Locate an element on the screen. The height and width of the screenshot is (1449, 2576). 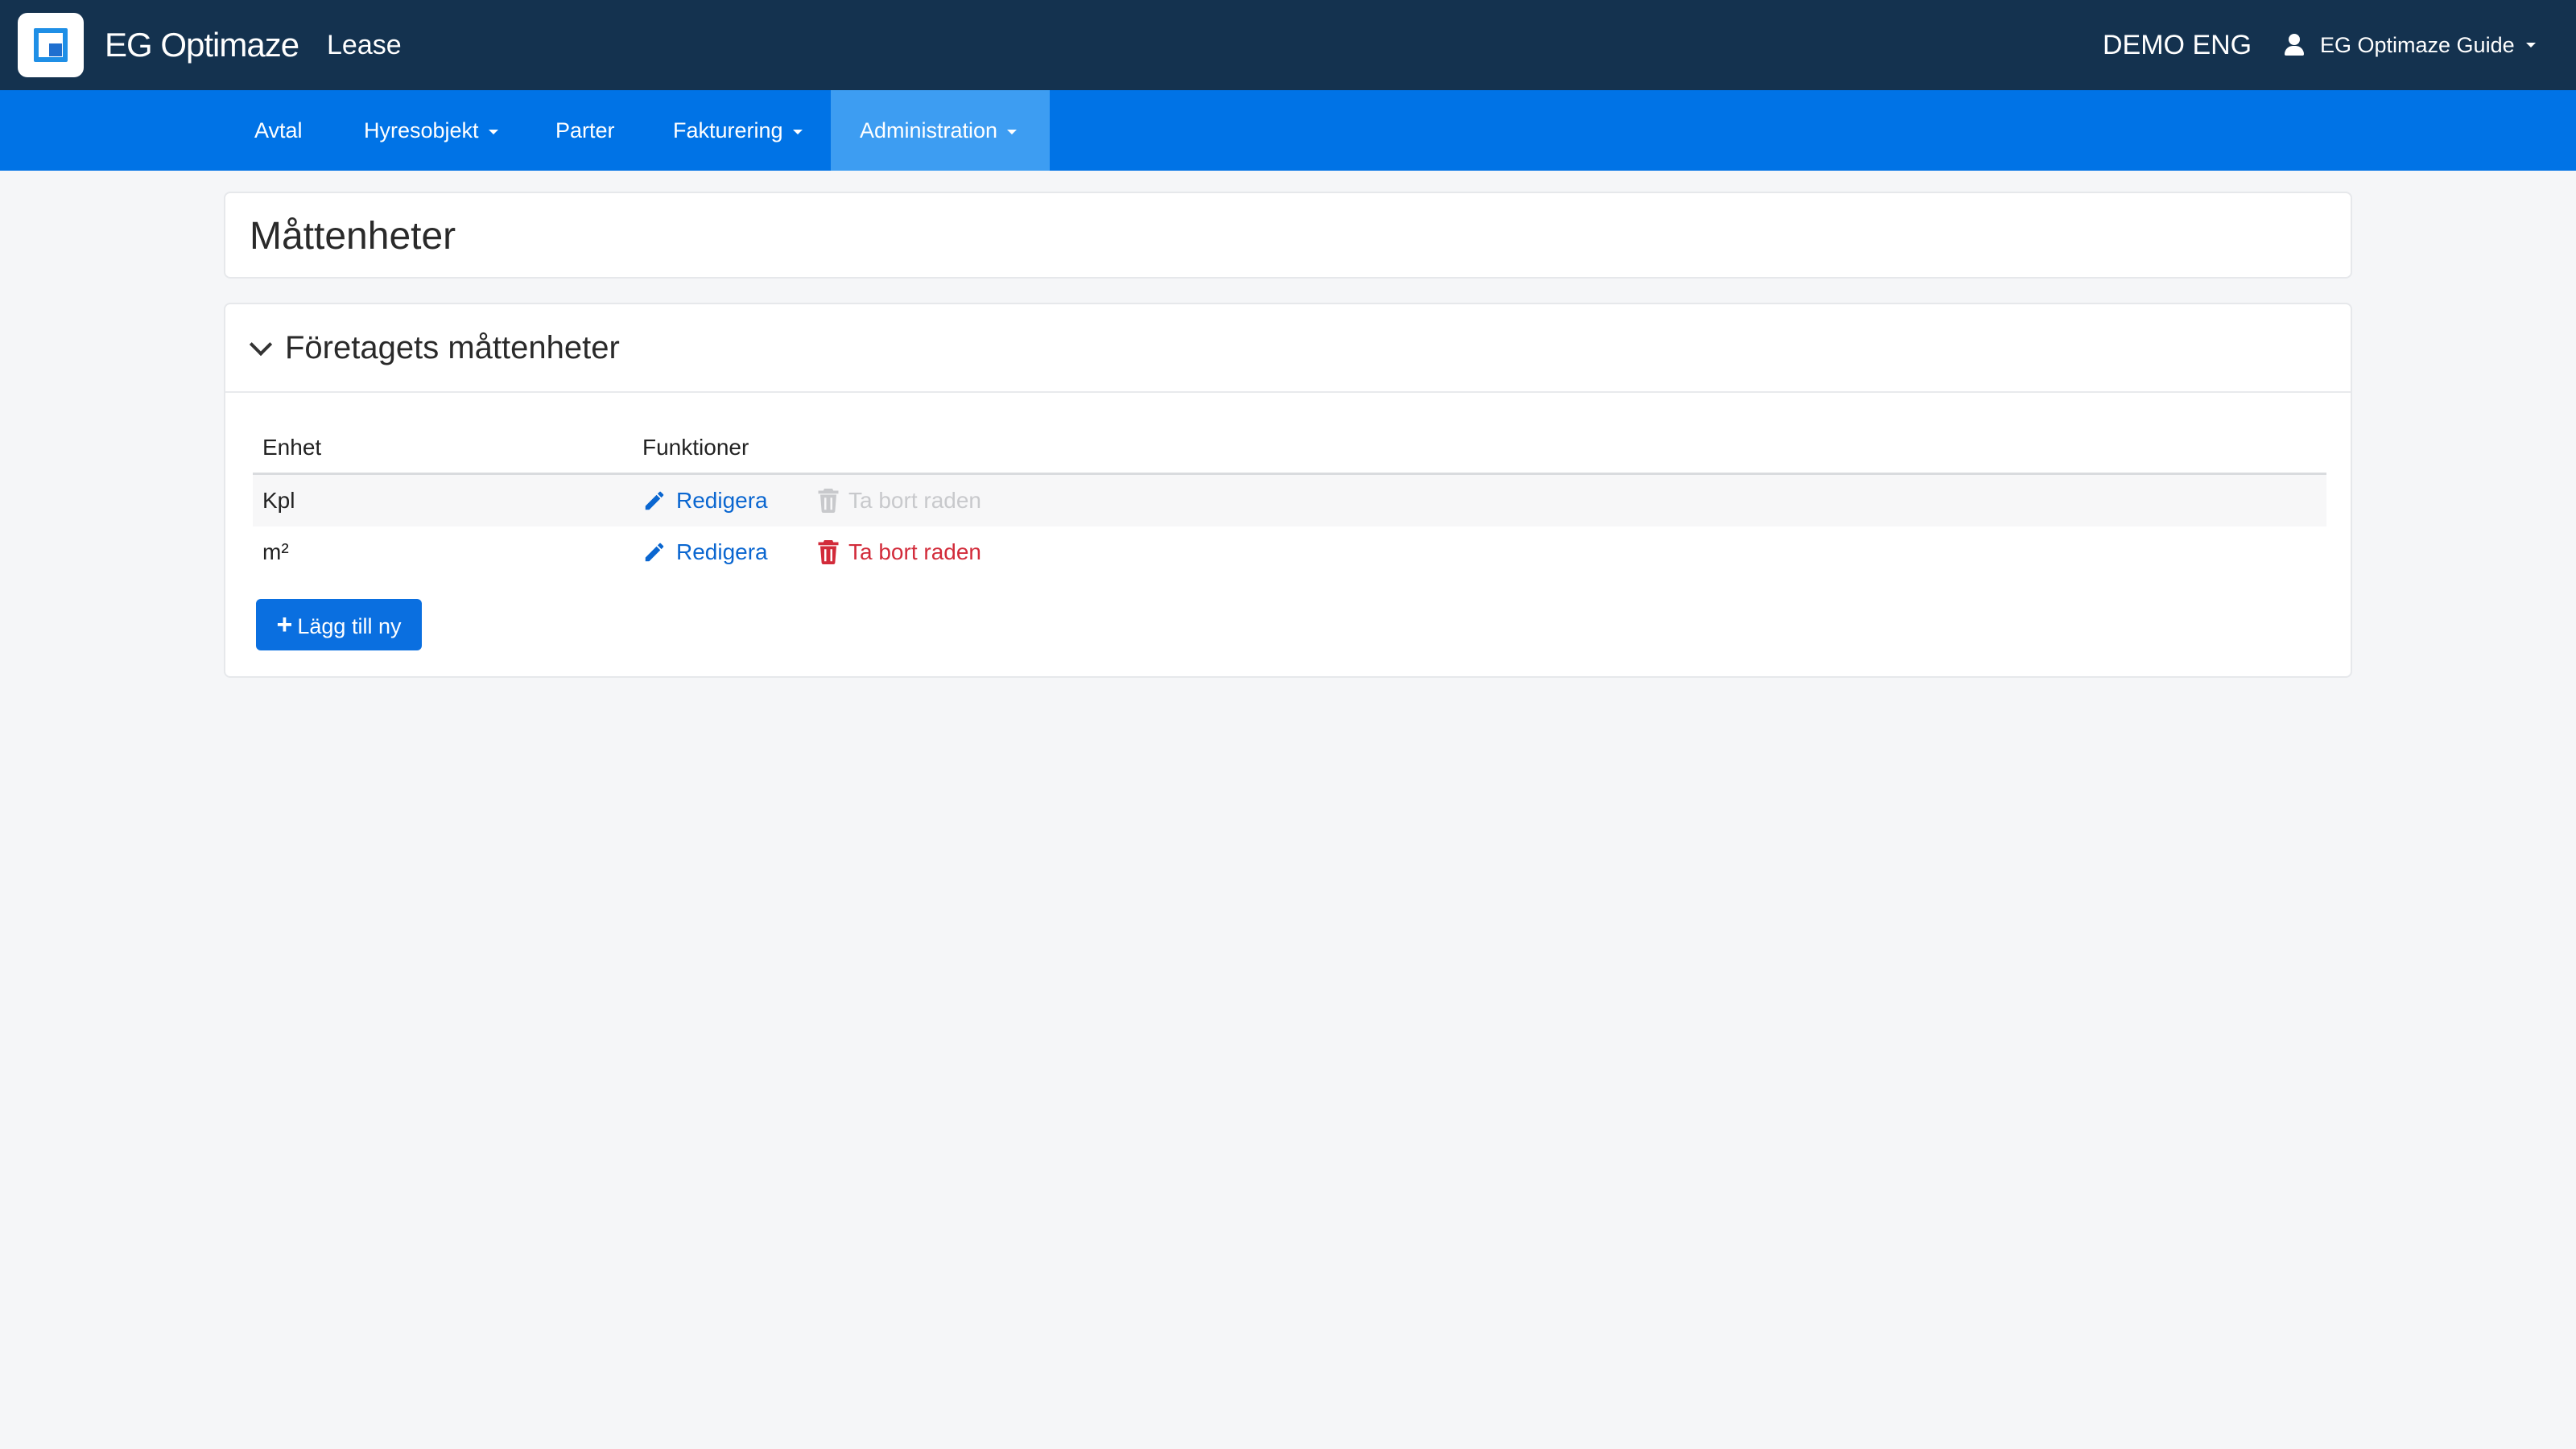
section-title: Företagets måttenheter is located at coordinates (452, 347).